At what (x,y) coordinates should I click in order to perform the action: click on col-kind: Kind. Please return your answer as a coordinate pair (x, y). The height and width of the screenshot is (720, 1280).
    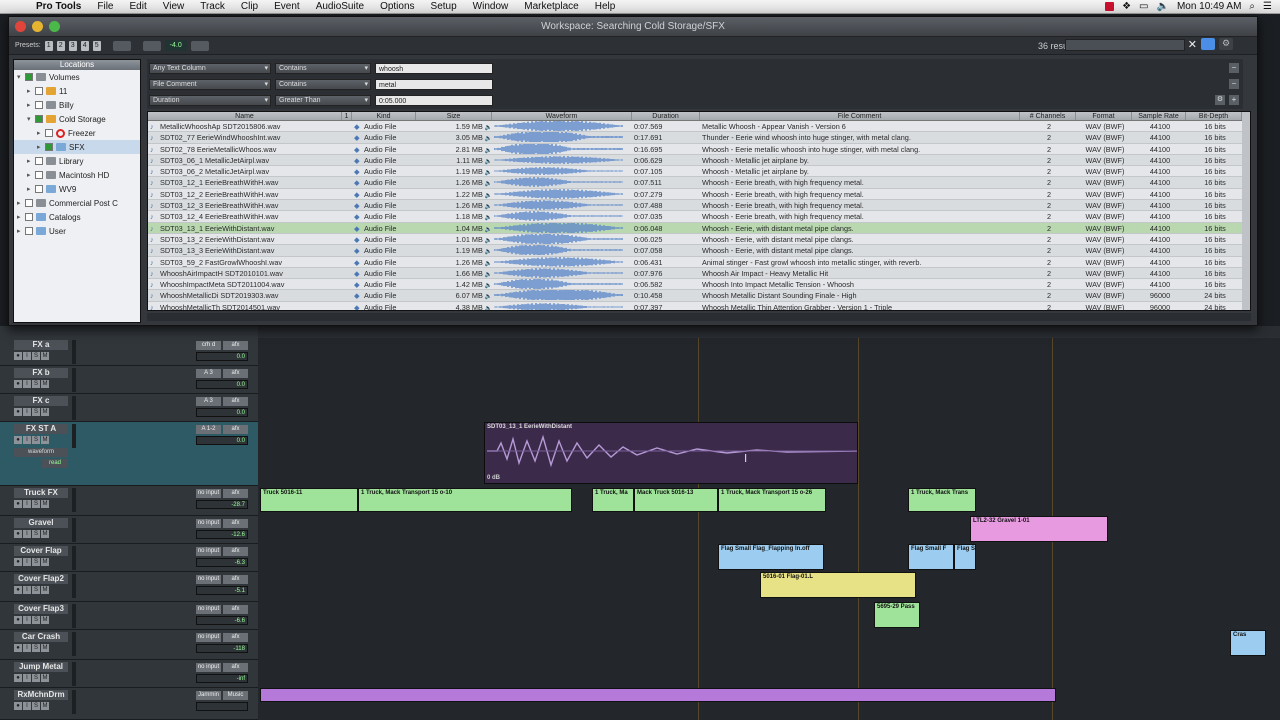
    Looking at the image, I should click on (384, 116).